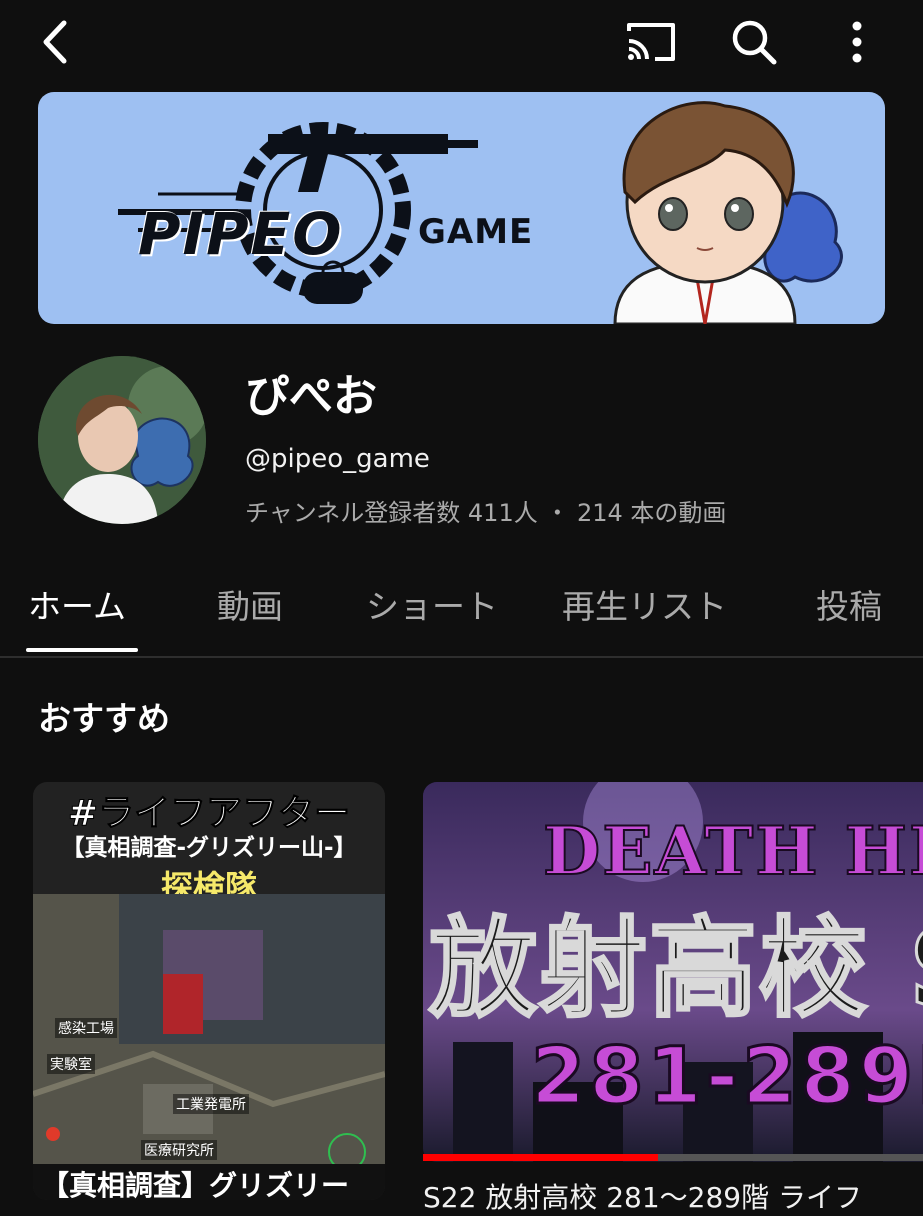 The height and width of the screenshot is (1216, 923). Describe the element at coordinates (348, 208) in the screenshot. I see `channel-logo: PIPEO GAME` at that location.